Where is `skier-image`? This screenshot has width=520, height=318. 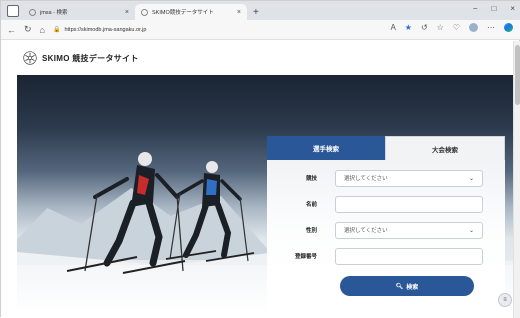
skier-image is located at coordinates (210, 211).